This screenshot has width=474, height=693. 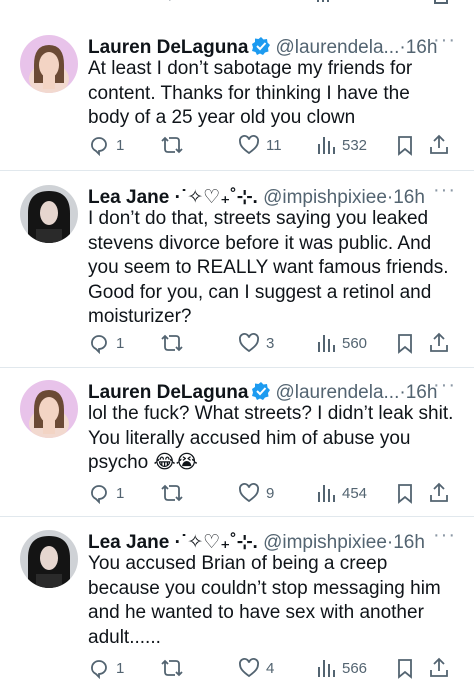 I want to click on views-count: 566, so click(x=355, y=668).